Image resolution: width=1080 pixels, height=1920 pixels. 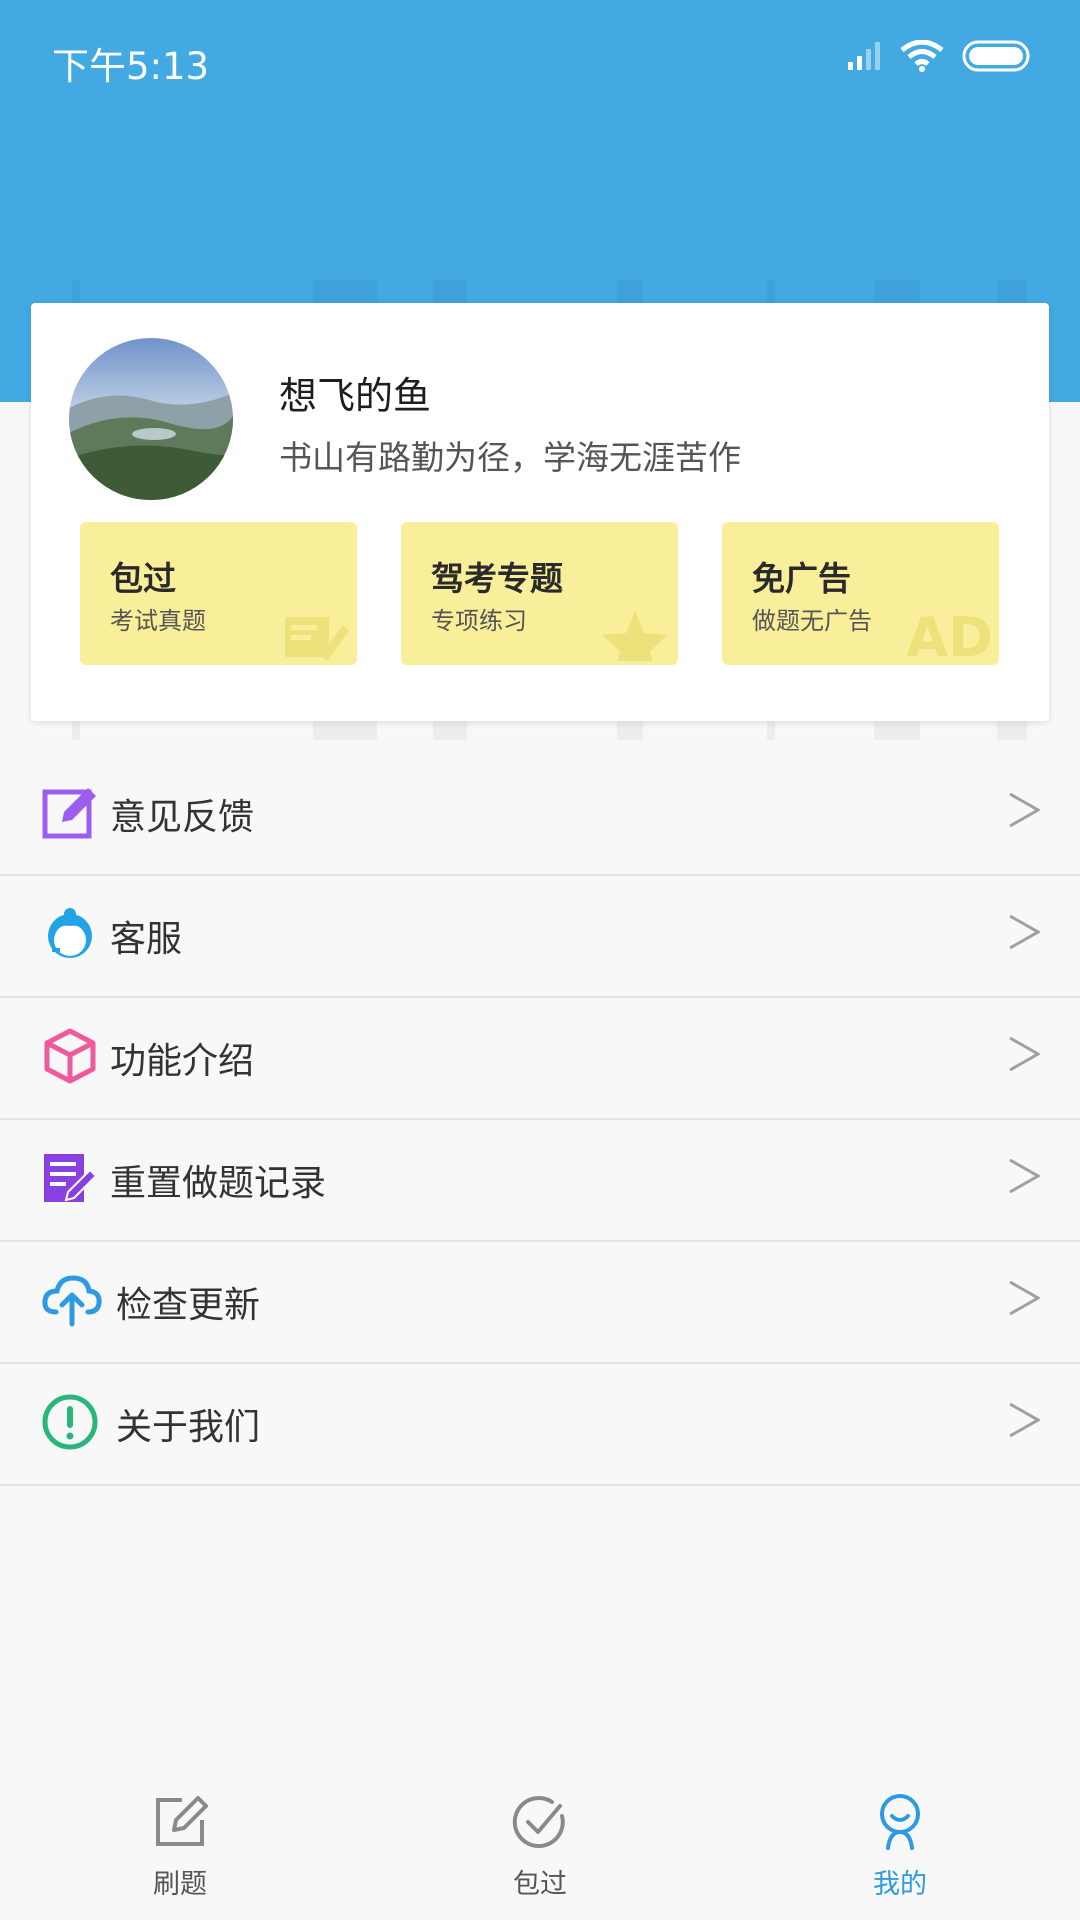 What do you see at coordinates (540, 1059) in the screenshot?
I see `menu-item-features-intro: 功能介绍` at bounding box center [540, 1059].